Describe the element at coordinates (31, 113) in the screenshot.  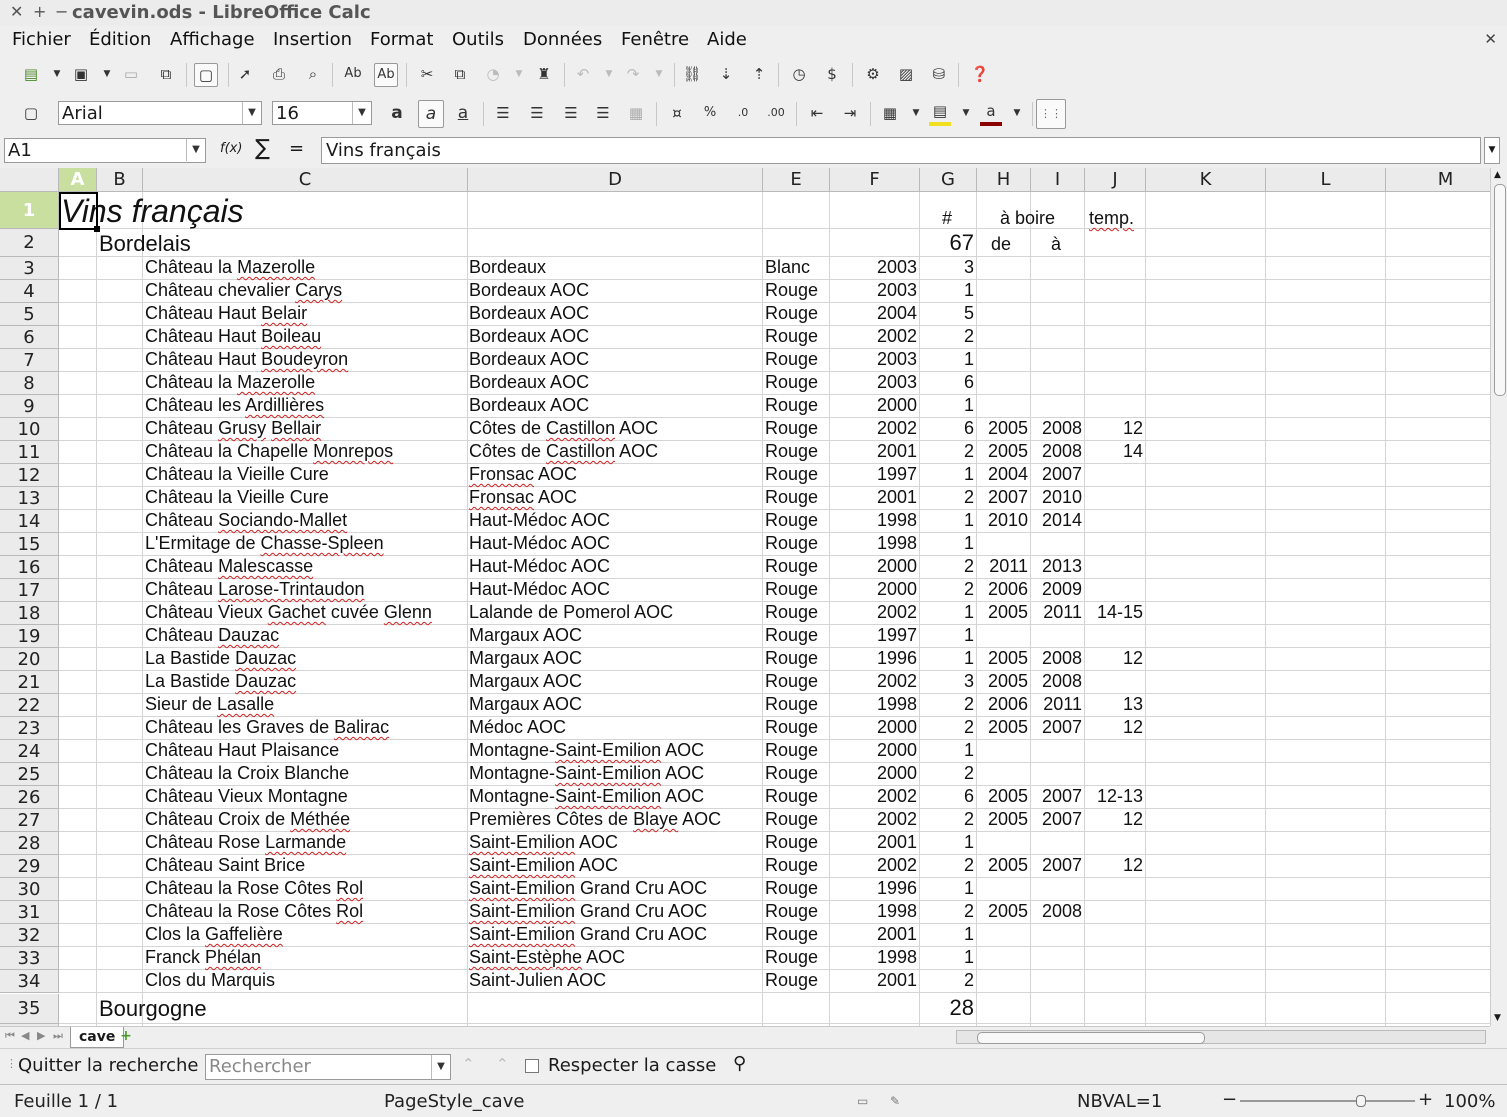
I see `styles-icon: ▢` at that location.